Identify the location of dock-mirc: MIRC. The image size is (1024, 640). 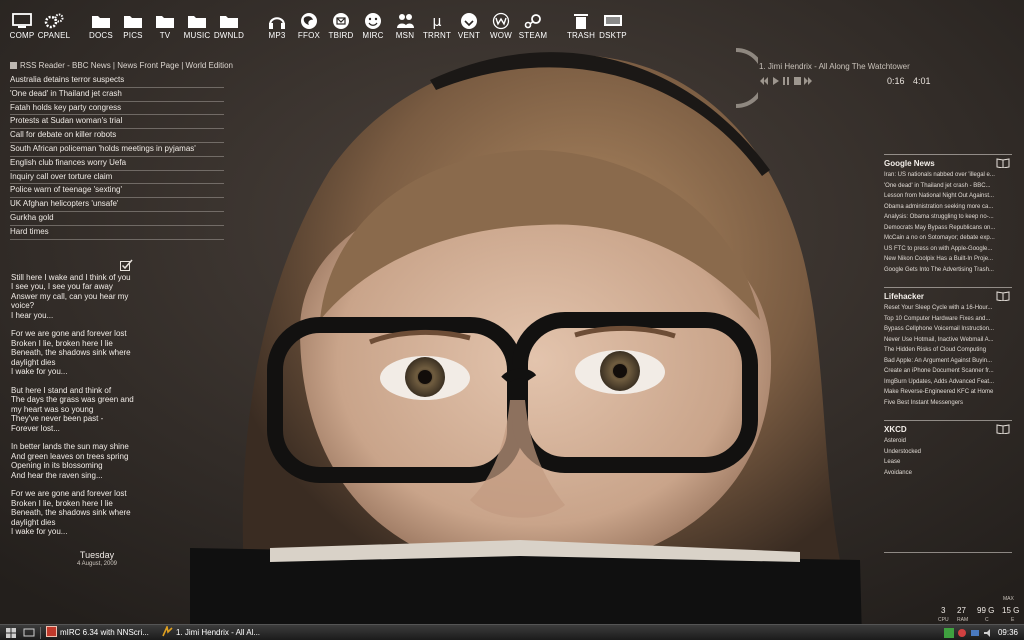
(373, 26).